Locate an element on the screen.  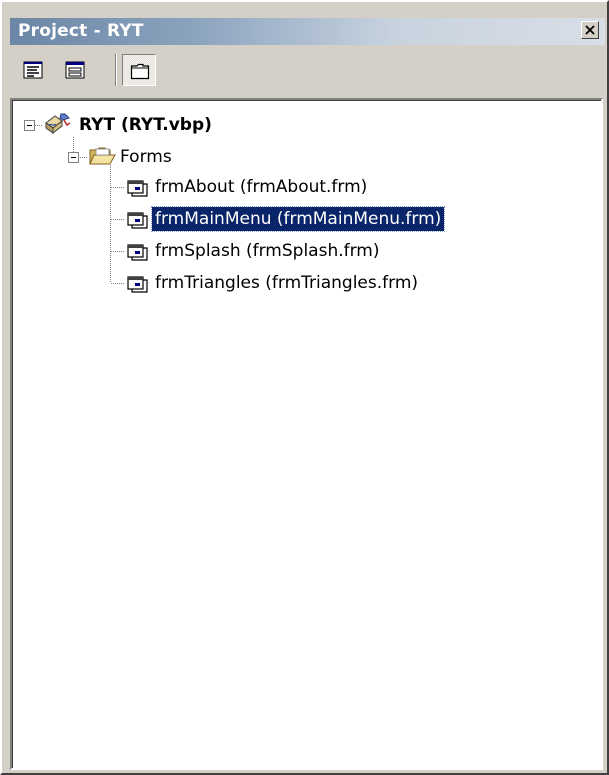
view-object-button is located at coordinates (75, 70).